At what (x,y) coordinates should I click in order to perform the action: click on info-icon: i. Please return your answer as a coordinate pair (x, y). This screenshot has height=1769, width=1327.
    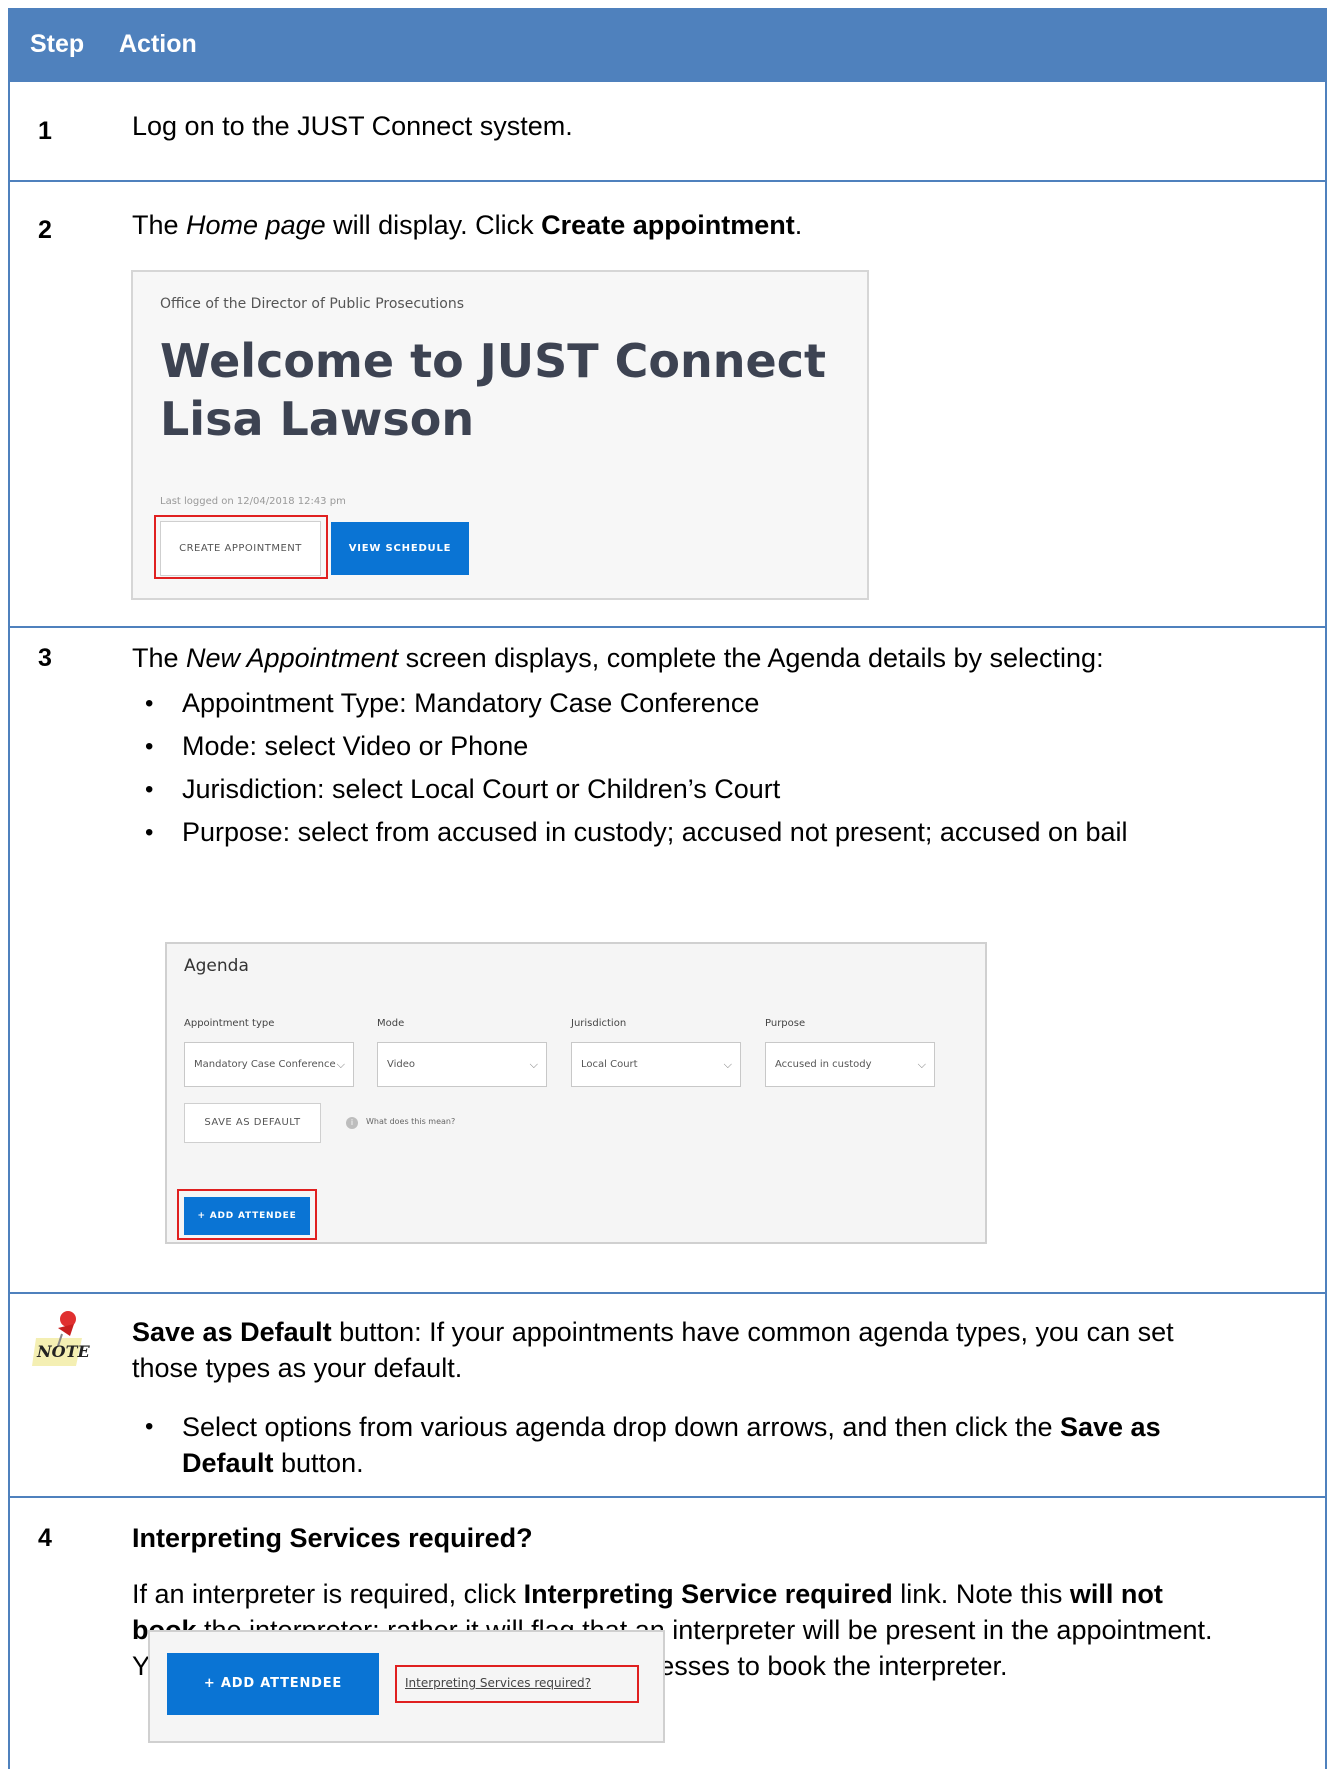
    Looking at the image, I should click on (352, 1123).